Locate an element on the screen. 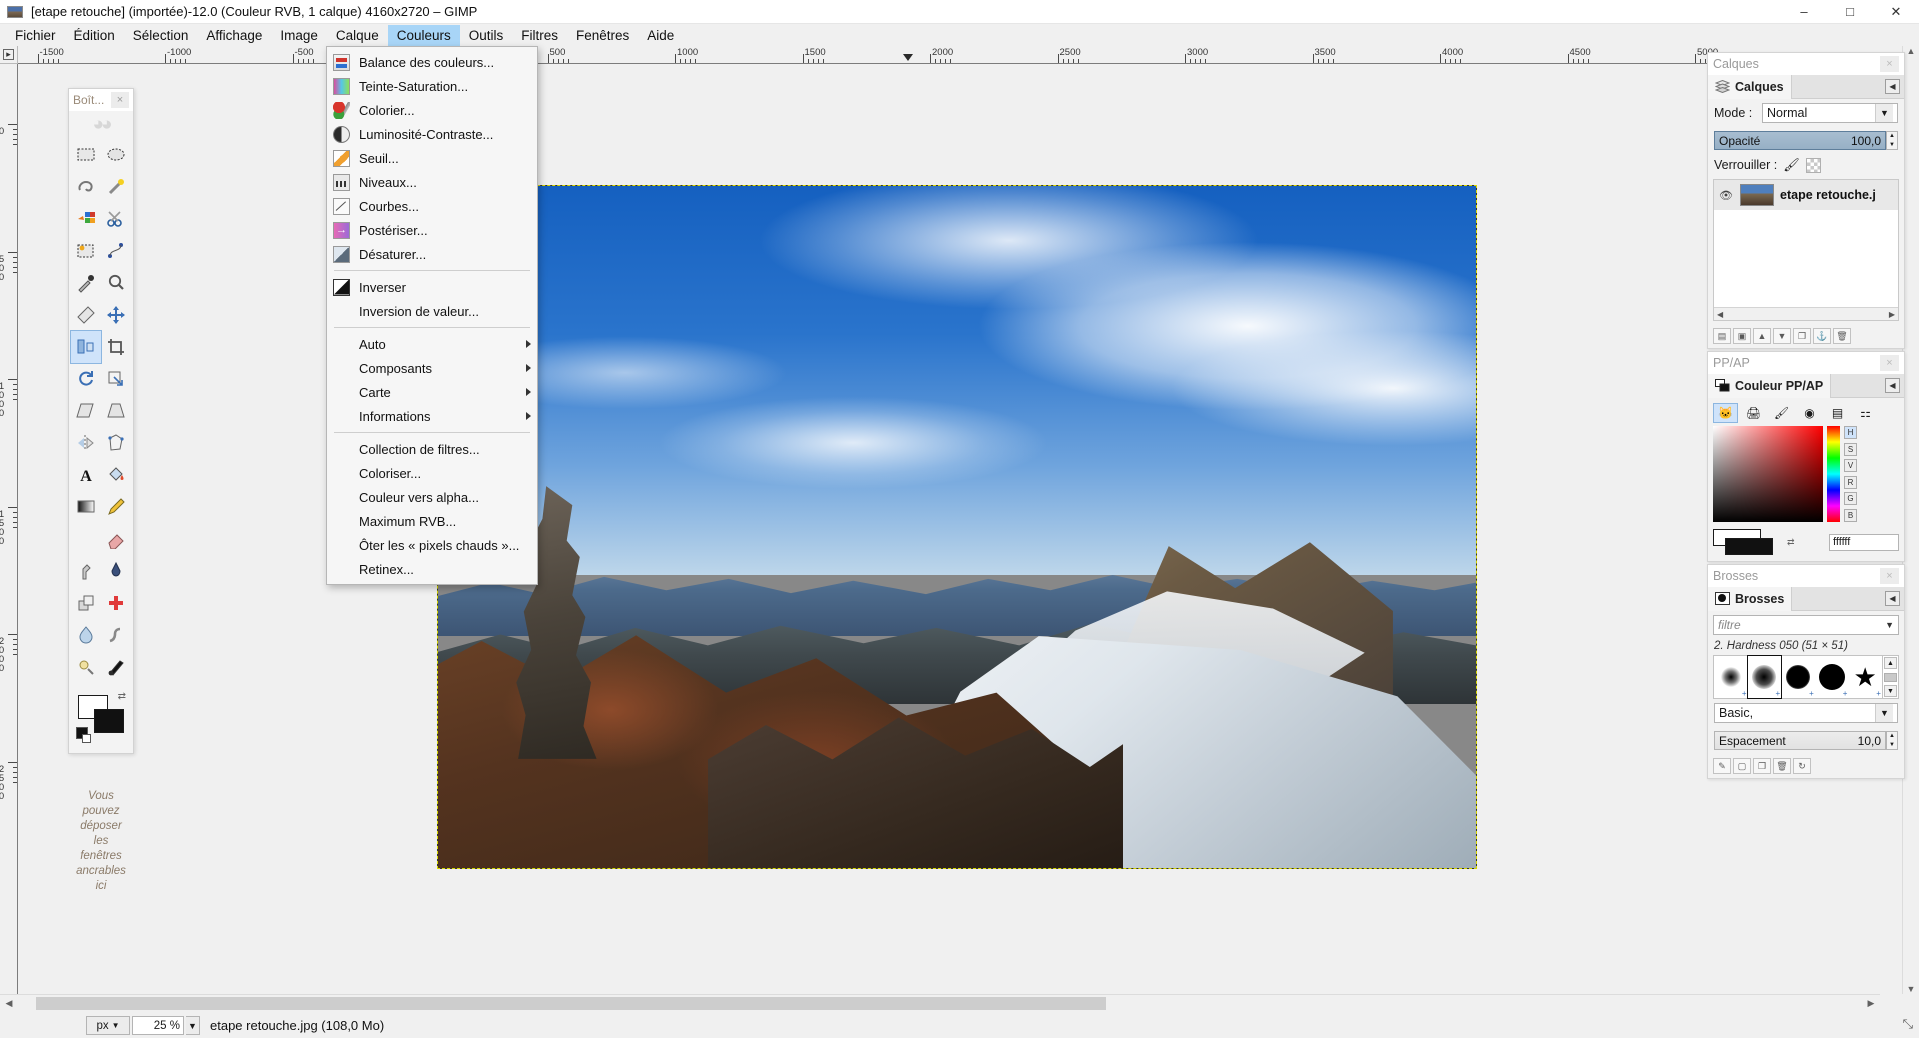  zoom-tool is located at coordinates (116, 283).